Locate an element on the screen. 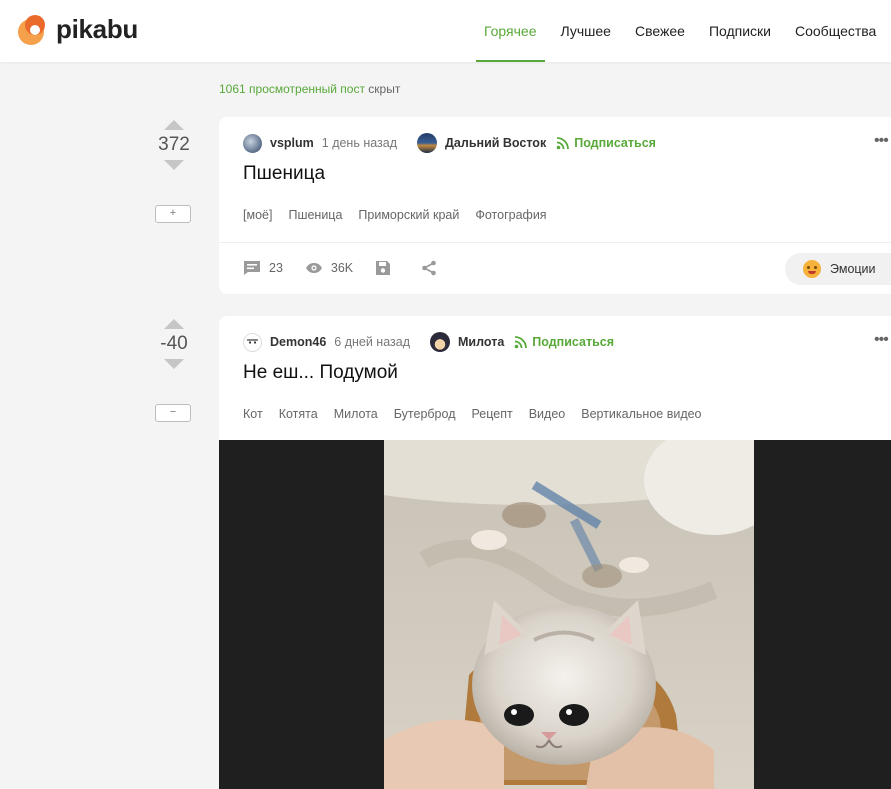 The width and height of the screenshot is (891, 789). post-1-expand-button: + is located at coordinates (173, 214).